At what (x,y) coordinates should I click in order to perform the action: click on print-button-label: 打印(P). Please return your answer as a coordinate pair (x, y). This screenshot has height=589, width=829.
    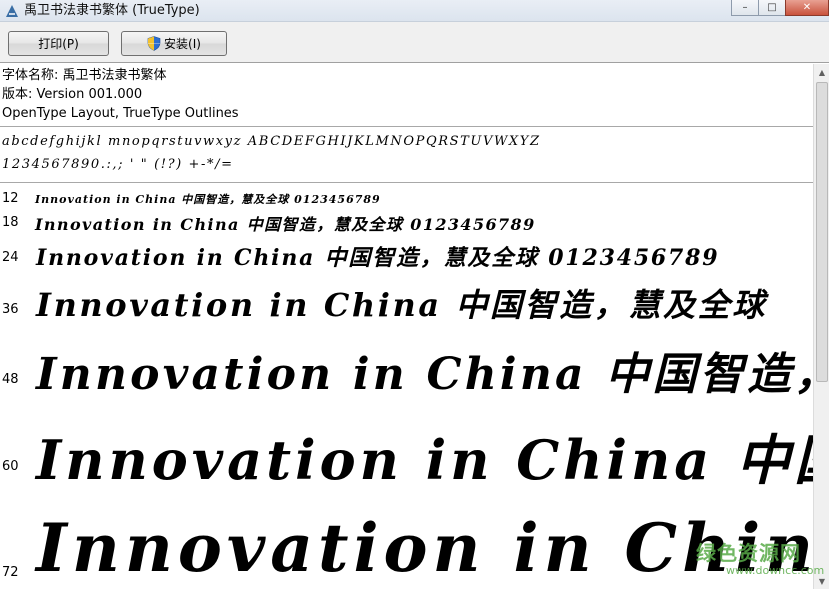
    Looking at the image, I should click on (58, 44).